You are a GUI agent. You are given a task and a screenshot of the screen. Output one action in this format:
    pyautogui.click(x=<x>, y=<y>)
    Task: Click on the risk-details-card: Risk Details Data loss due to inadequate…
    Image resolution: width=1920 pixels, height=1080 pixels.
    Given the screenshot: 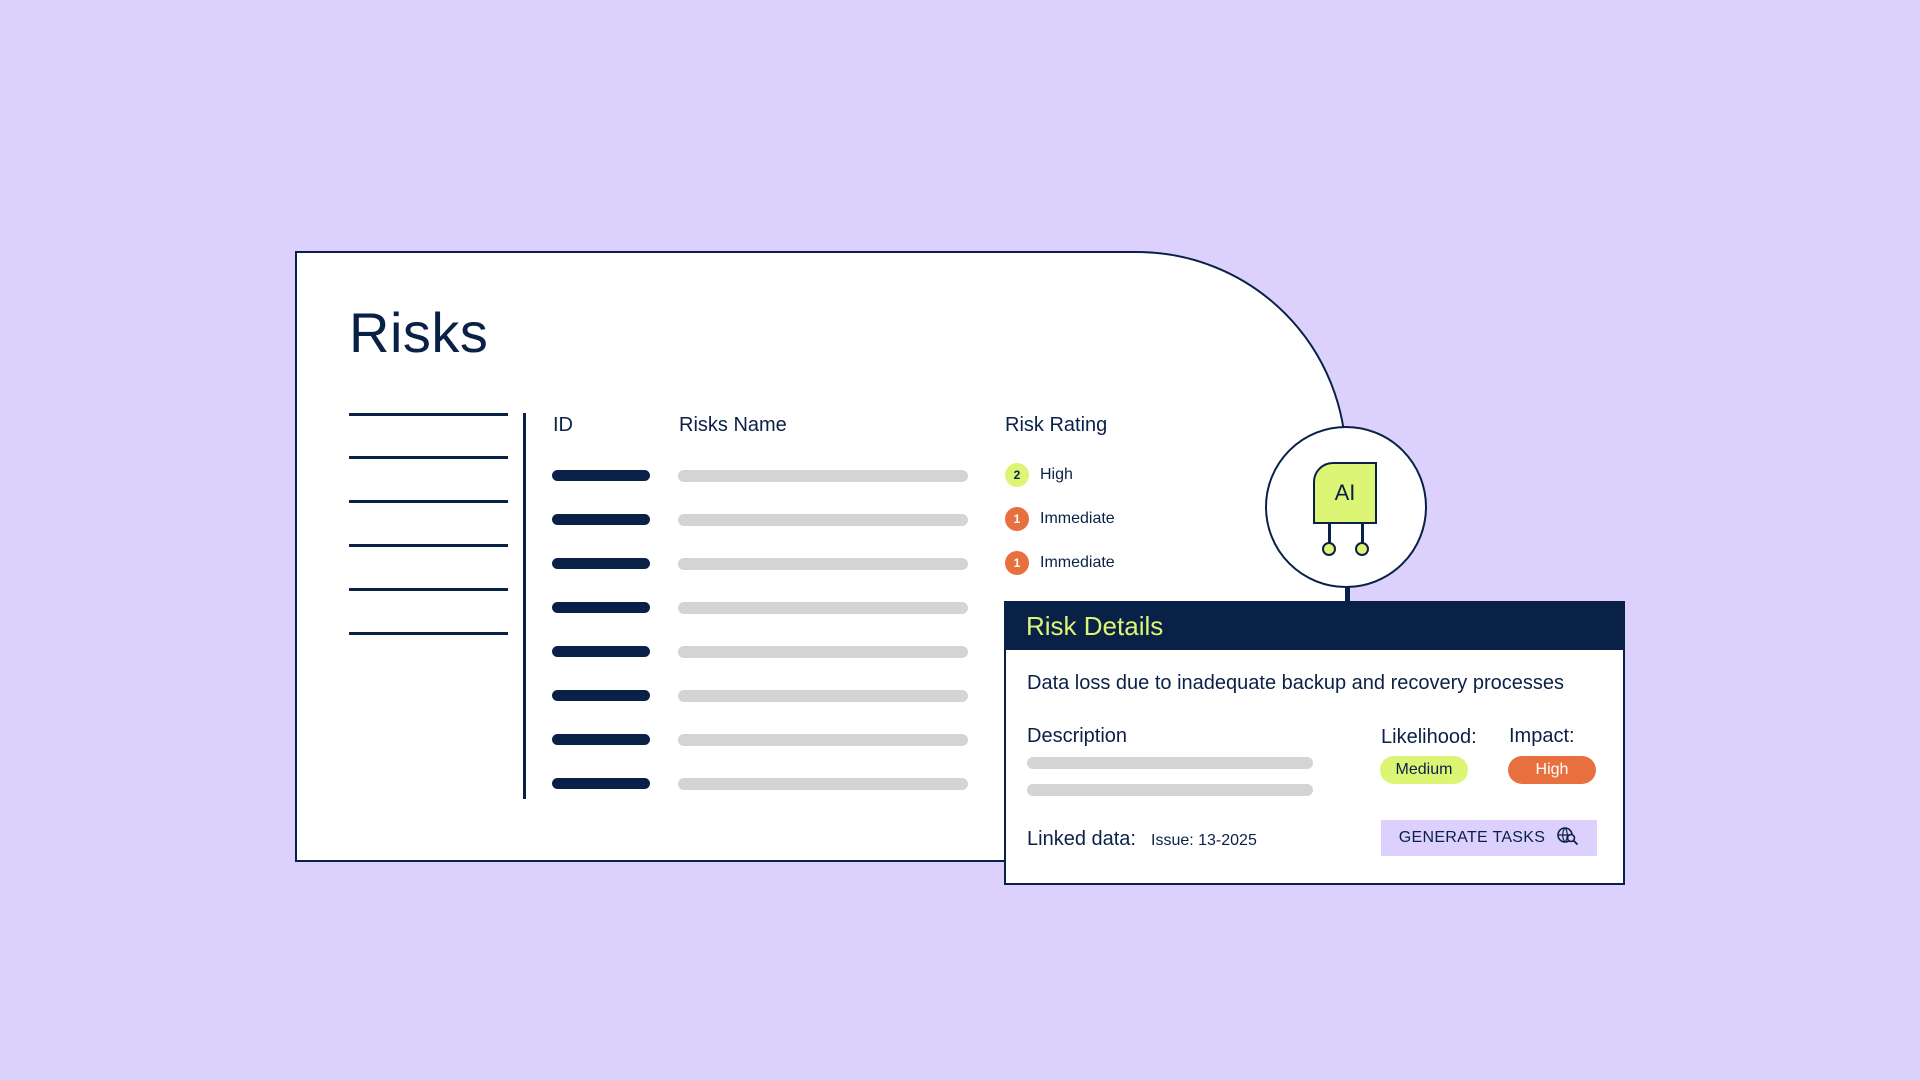 What is the action you would take?
    pyautogui.click(x=1314, y=743)
    